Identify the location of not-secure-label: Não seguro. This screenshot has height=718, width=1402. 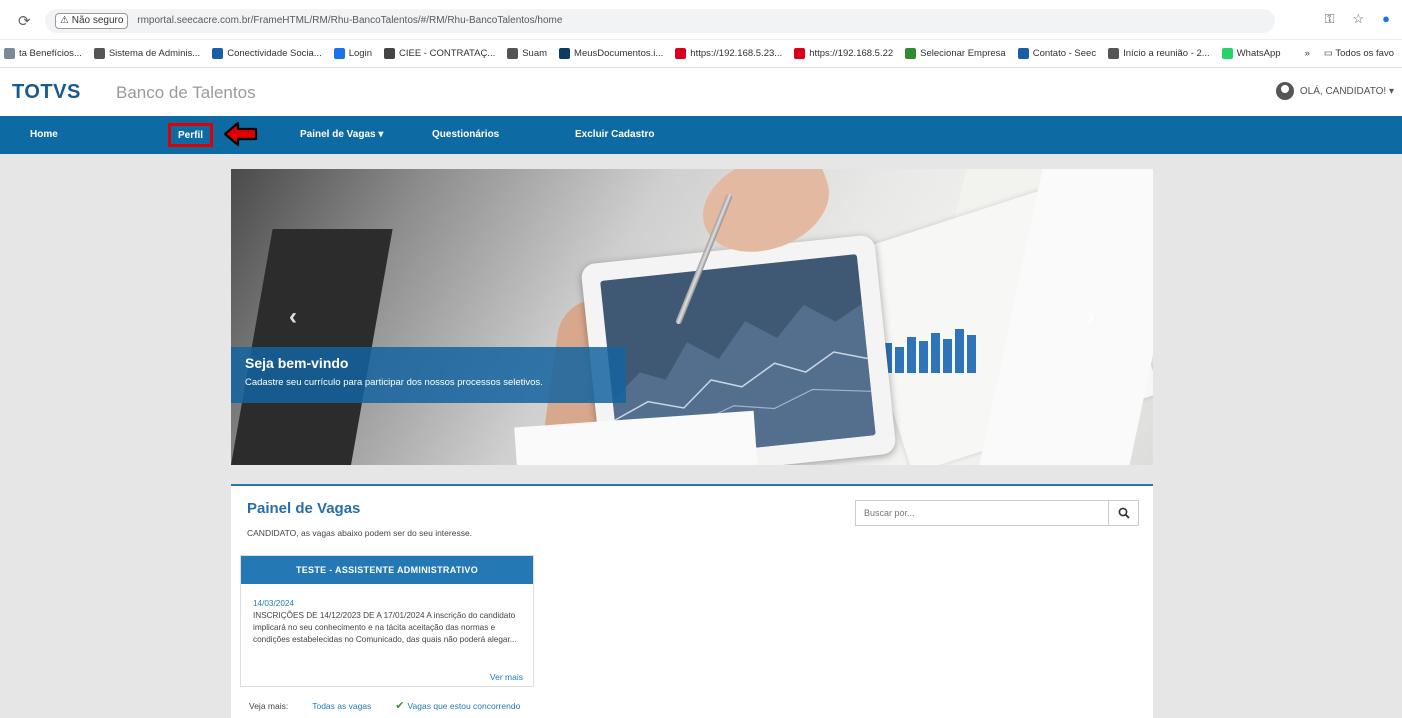
(97, 20).